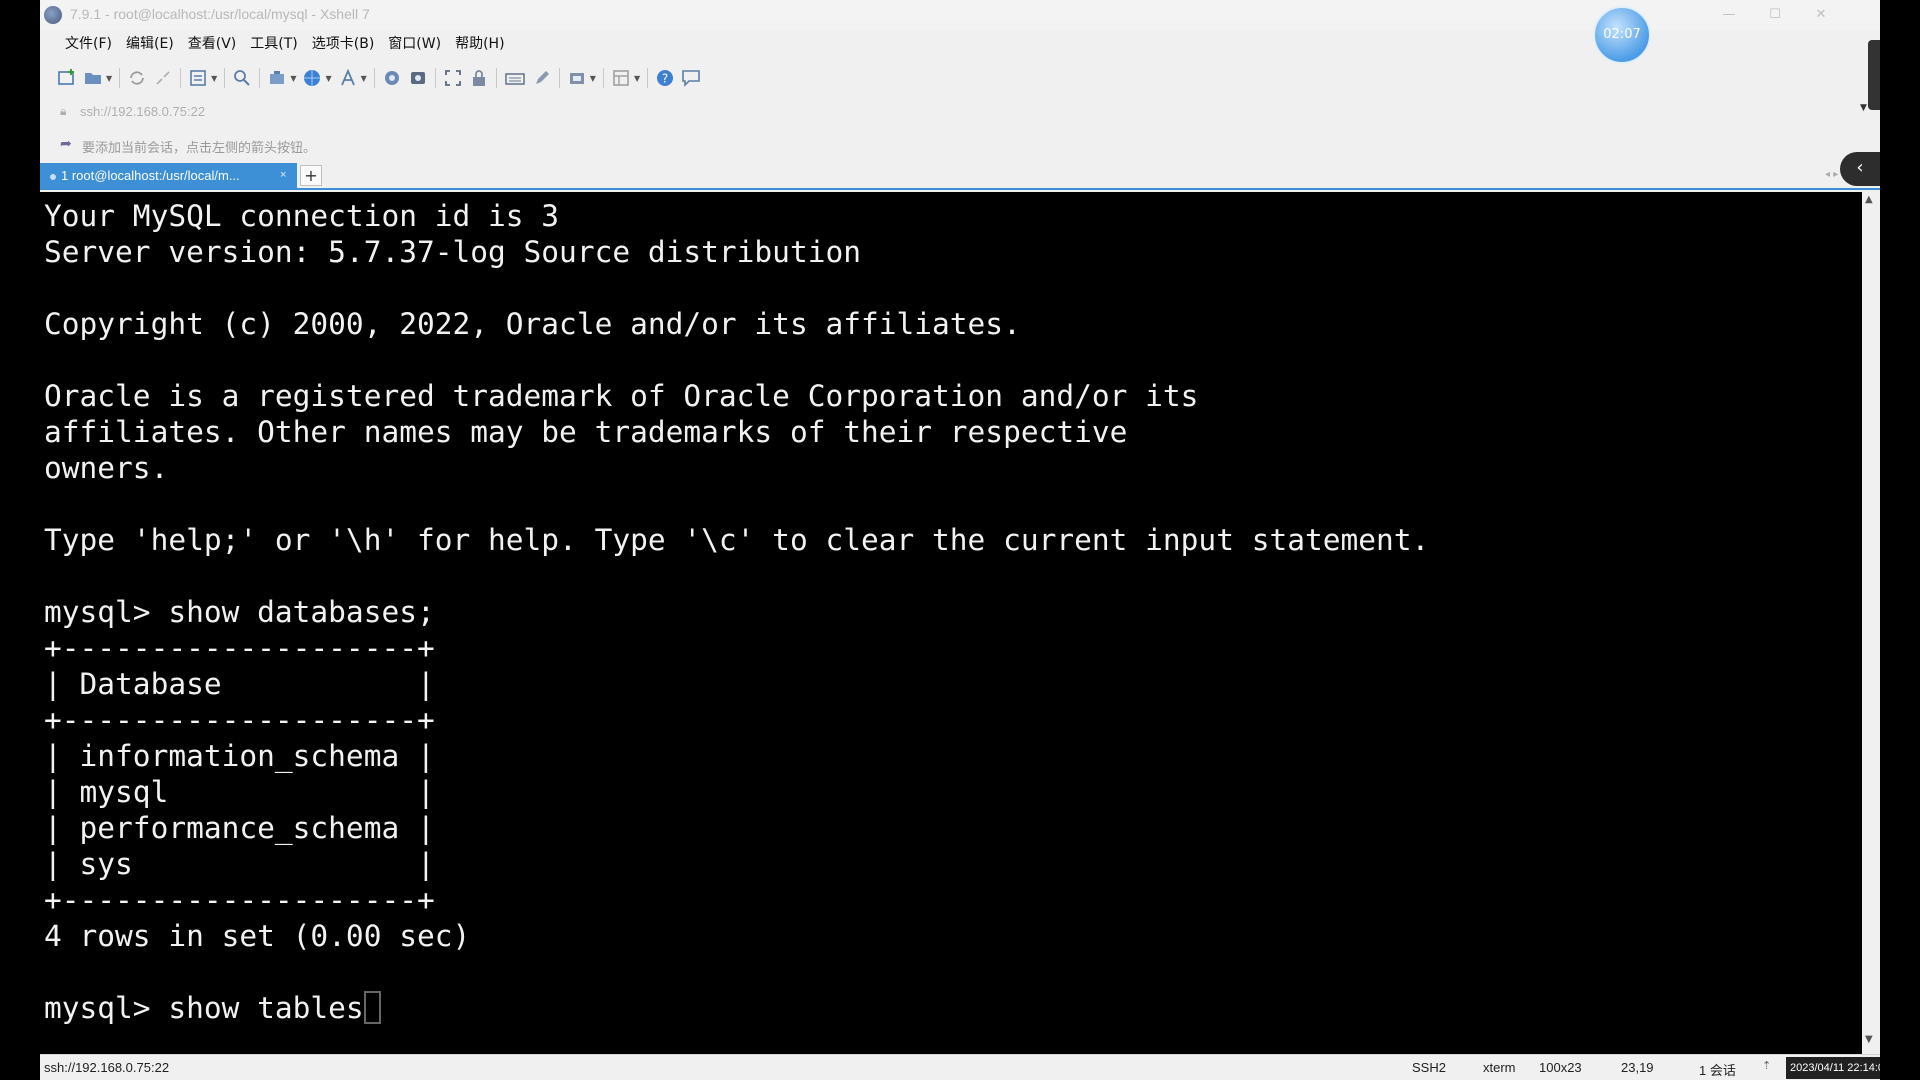 This screenshot has height=1080, width=1920. I want to click on compose-icon, so click(542, 78).